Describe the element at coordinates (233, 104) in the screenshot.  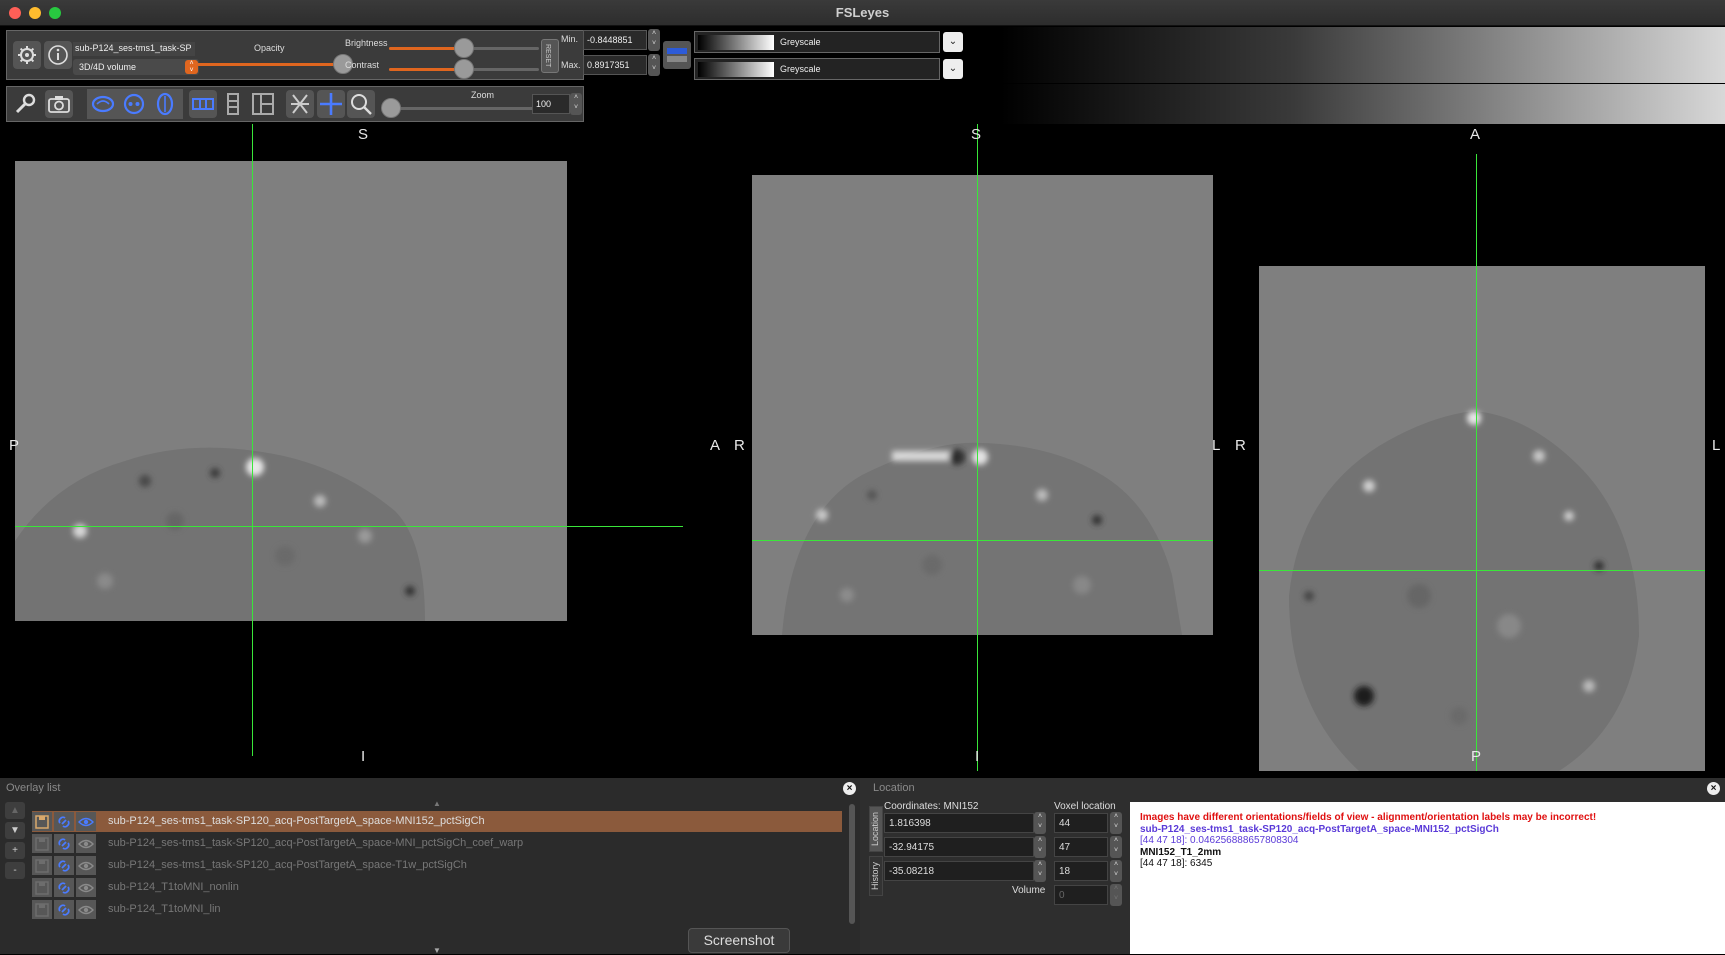
I see `layout-vertical-button` at that location.